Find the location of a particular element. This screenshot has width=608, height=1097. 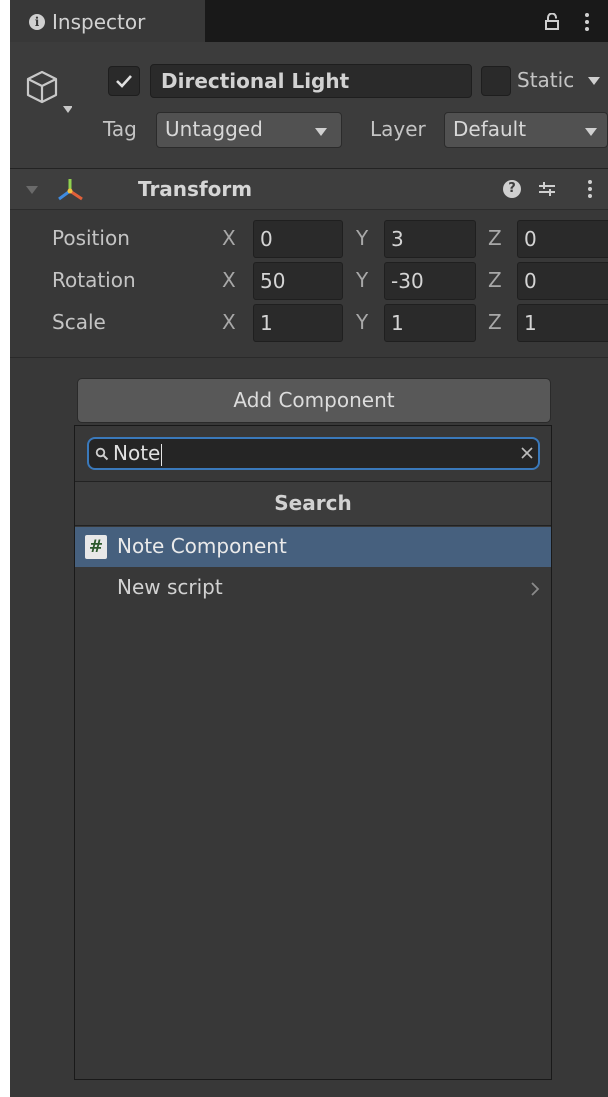

scale-row: Scale X 1 Y 1 Z 1 is located at coordinates (309, 324).